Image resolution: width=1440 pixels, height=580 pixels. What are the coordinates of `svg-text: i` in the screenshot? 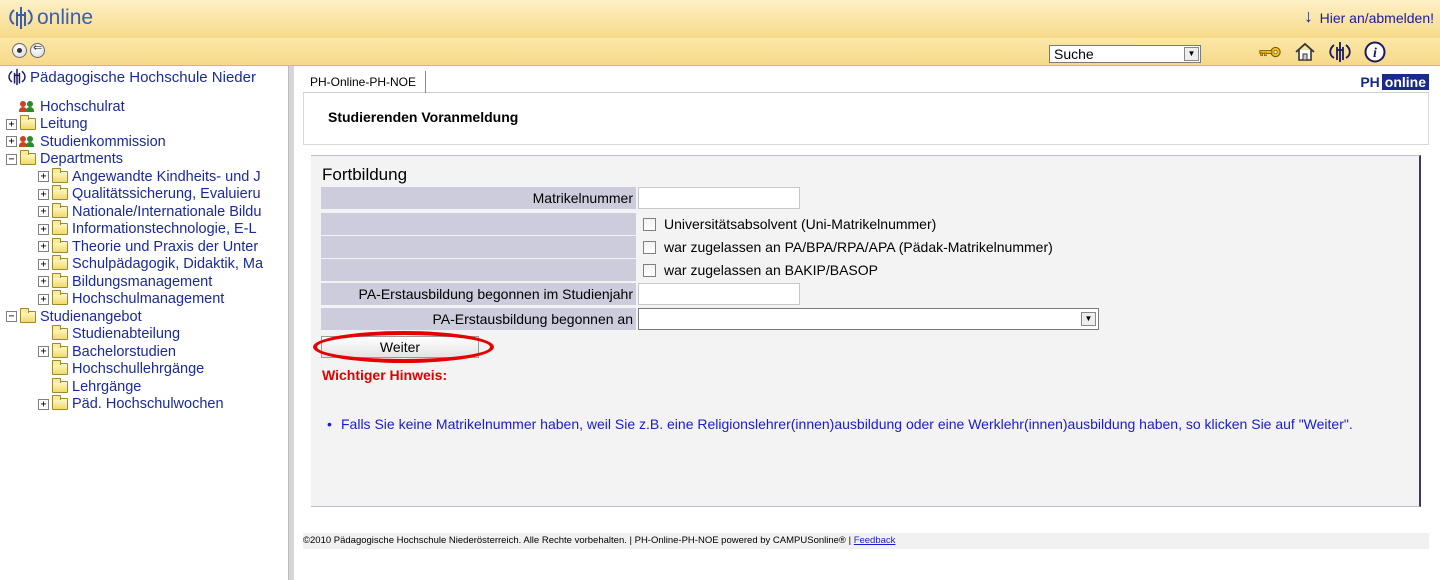 It's located at (1375, 53).